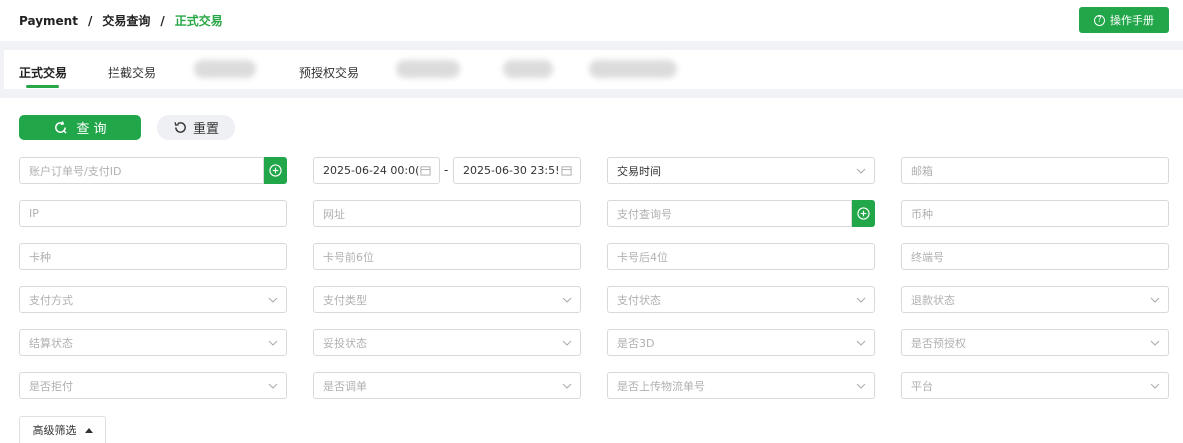 The width and height of the screenshot is (1183, 443). What do you see at coordinates (153, 299) in the screenshot?
I see `pay-method-select: 支付方式` at bounding box center [153, 299].